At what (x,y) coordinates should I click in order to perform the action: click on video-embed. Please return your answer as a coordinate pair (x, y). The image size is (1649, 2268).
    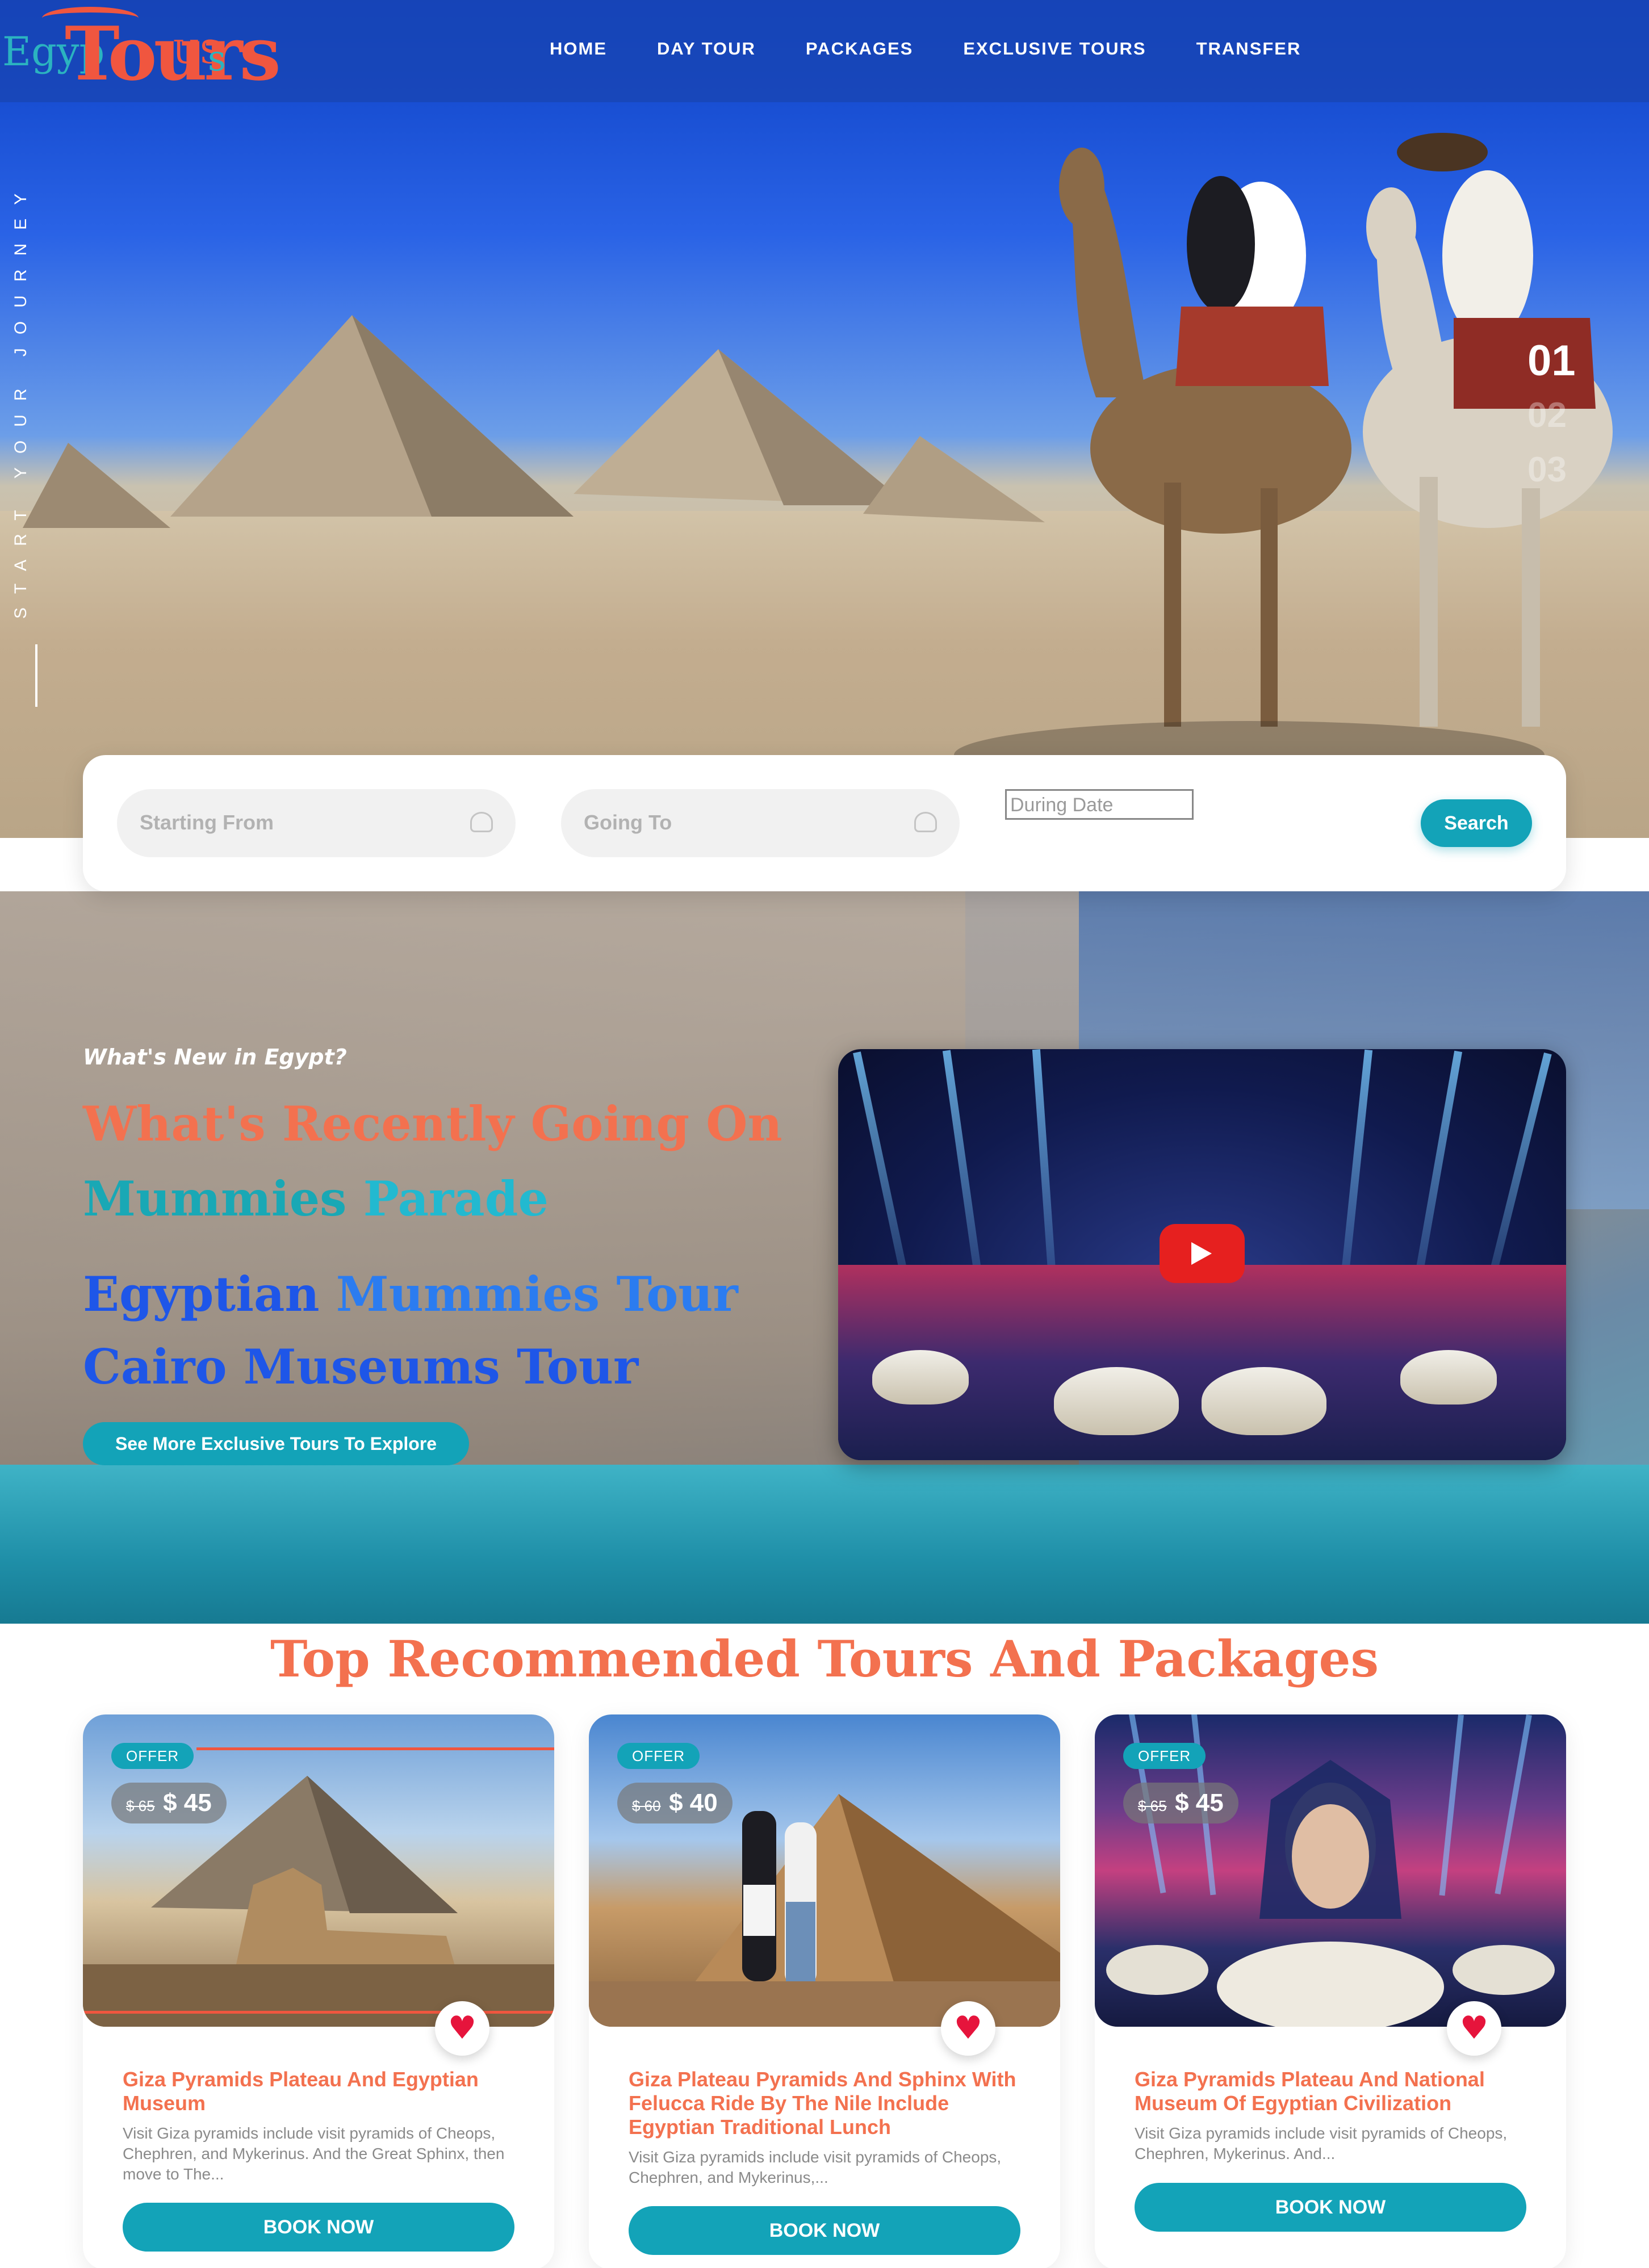
    Looking at the image, I should click on (1202, 1254).